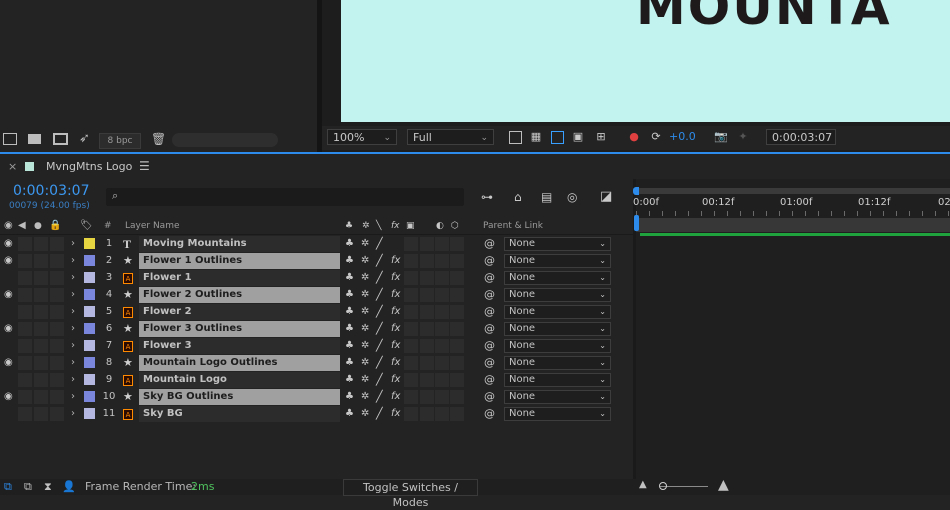  Describe the element at coordinates (239, 278) in the screenshot. I see `layer-name: Flower 1` at that location.